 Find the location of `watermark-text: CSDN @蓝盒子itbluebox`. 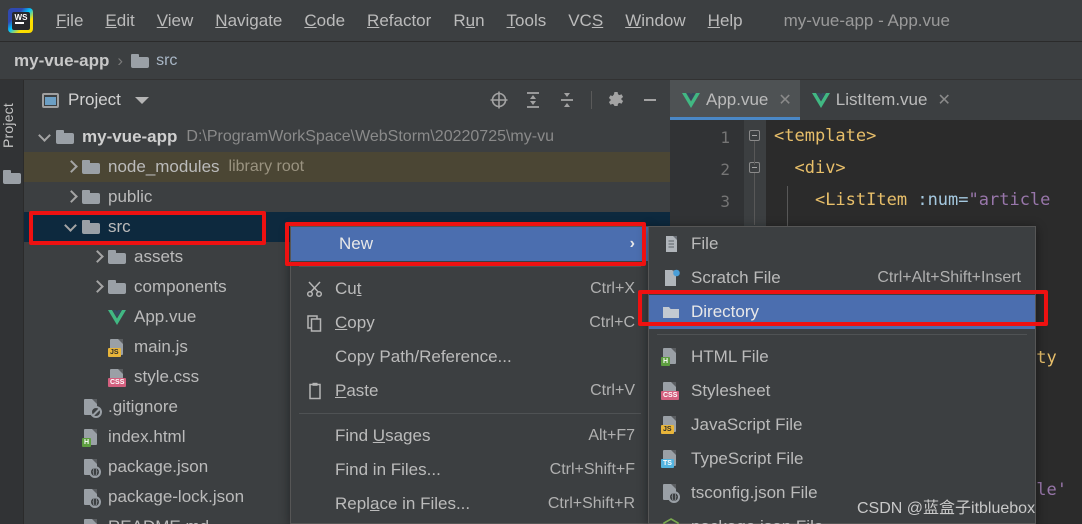

watermark-text: CSDN @蓝盒子itbluebox is located at coordinates (946, 508).